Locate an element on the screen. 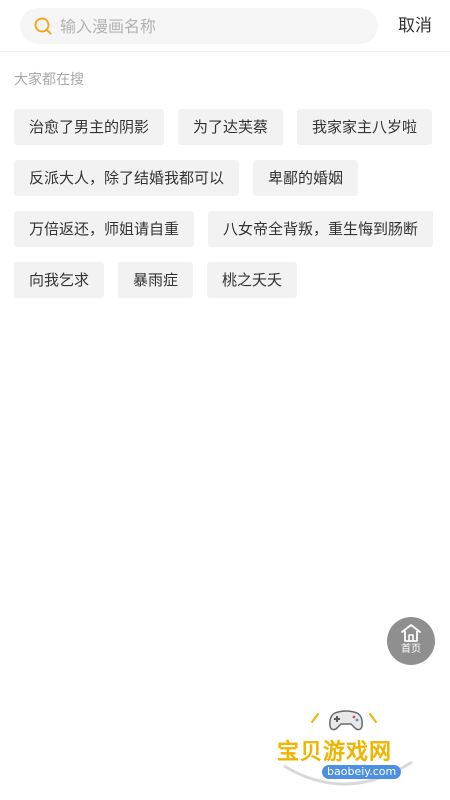 Image resolution: width=450 pixels, height=800 pixels. watermark-url: baobeiy.com is located at coordinates (362, 772).